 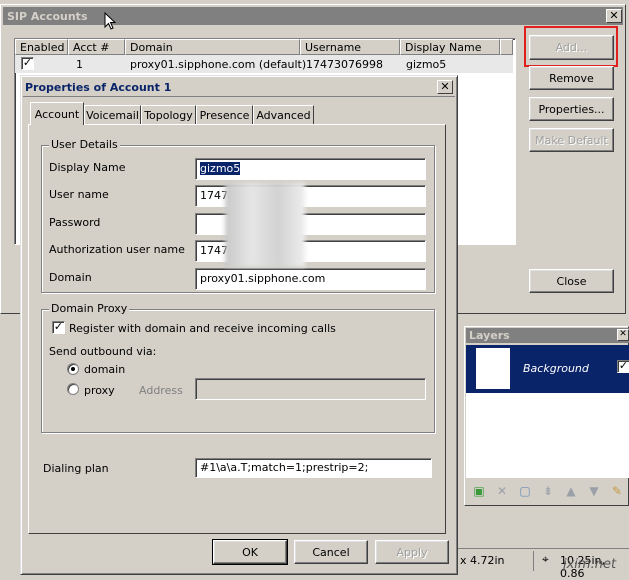 What do you see at coordinates (212, 47) in the screenshot?
I see `col-domain: Domain` at bounding box center [212, 47].